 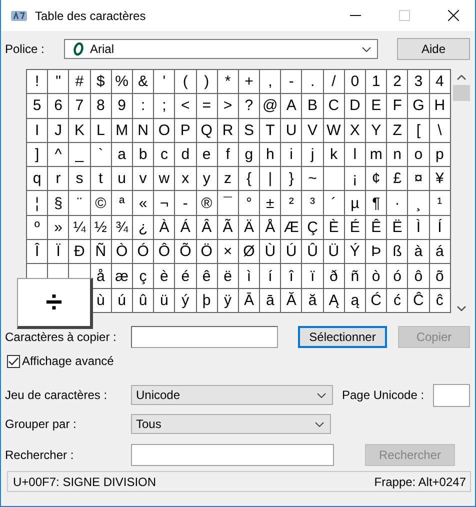 What do you see at coordinates (270, 203) in the screenshot?
I see `char-cell: ±` at bounding box center [270, 203].